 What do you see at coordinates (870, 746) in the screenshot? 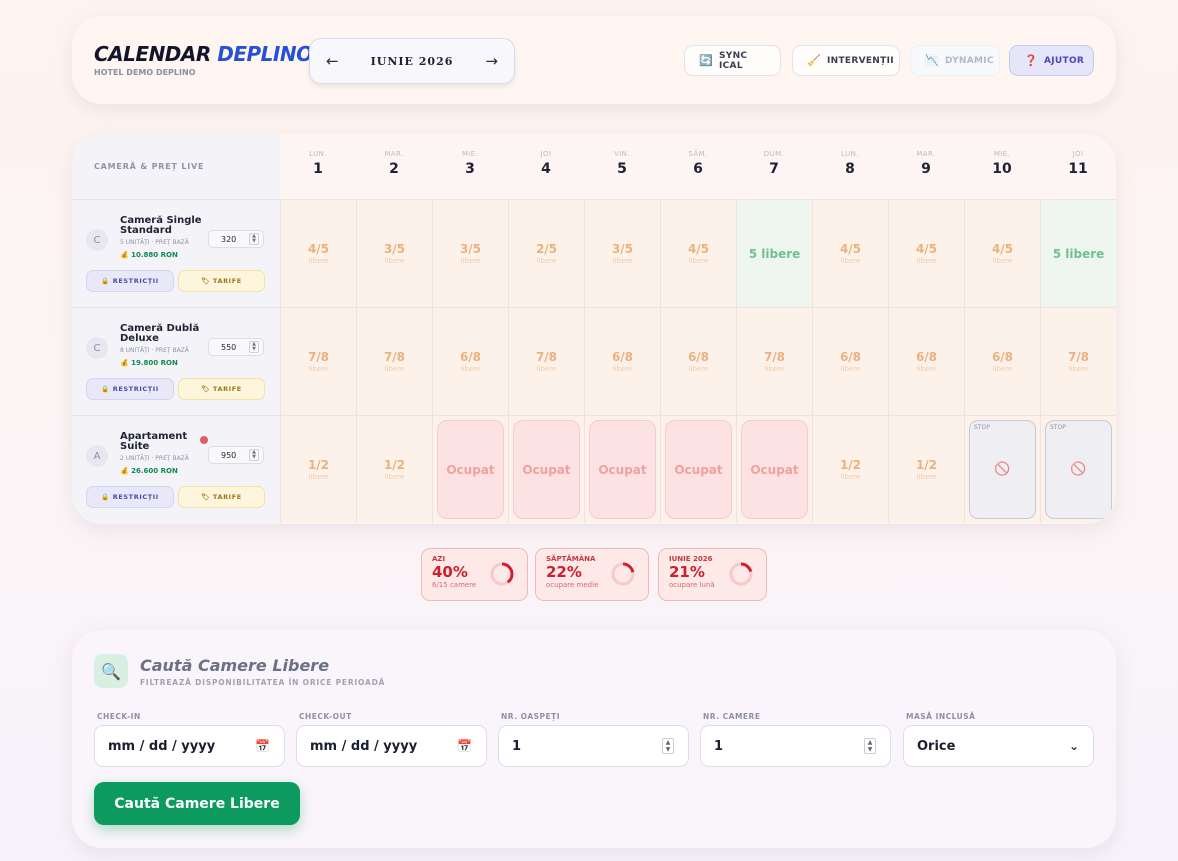
I see `rooms-stepper: ▲ ▼` at bounding box center [870, 746].